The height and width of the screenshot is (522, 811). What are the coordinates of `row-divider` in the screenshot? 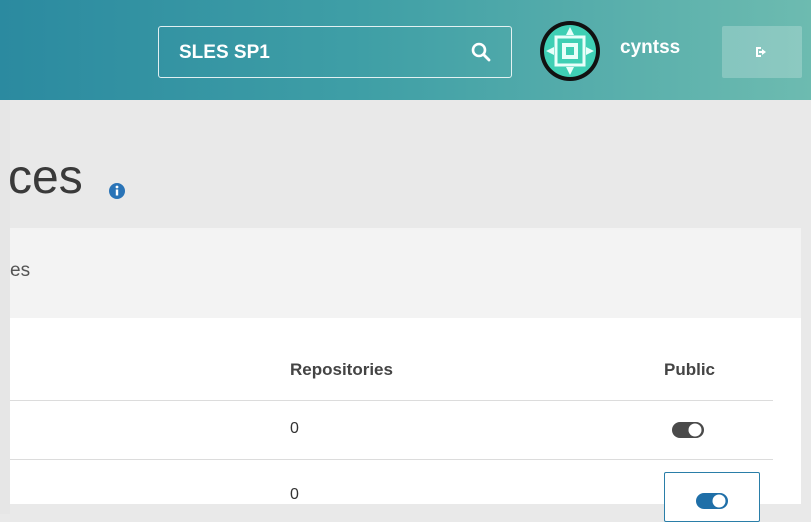 It's located at (391, 459).